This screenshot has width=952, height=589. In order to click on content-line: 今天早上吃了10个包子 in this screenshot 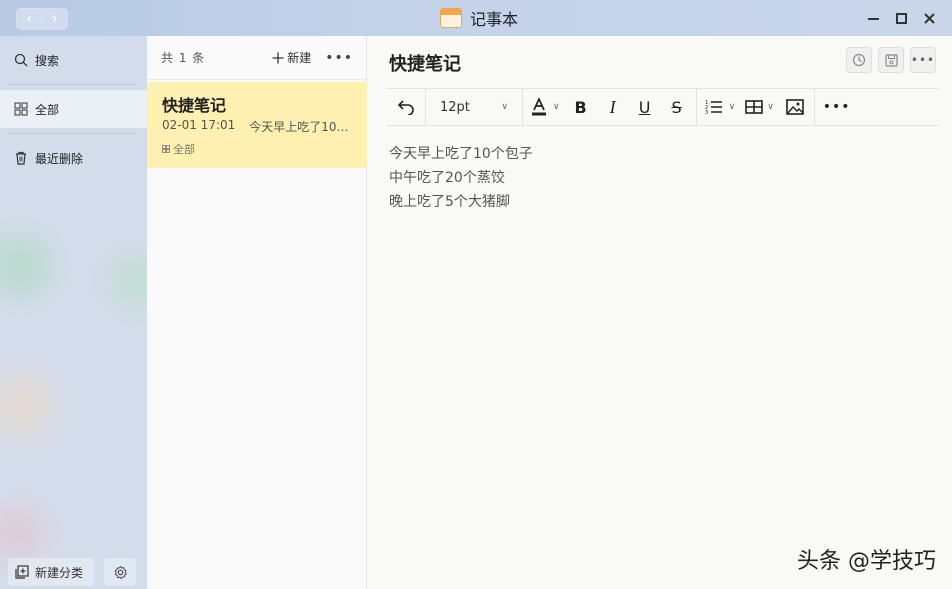, I will do `click(461, 154)`.